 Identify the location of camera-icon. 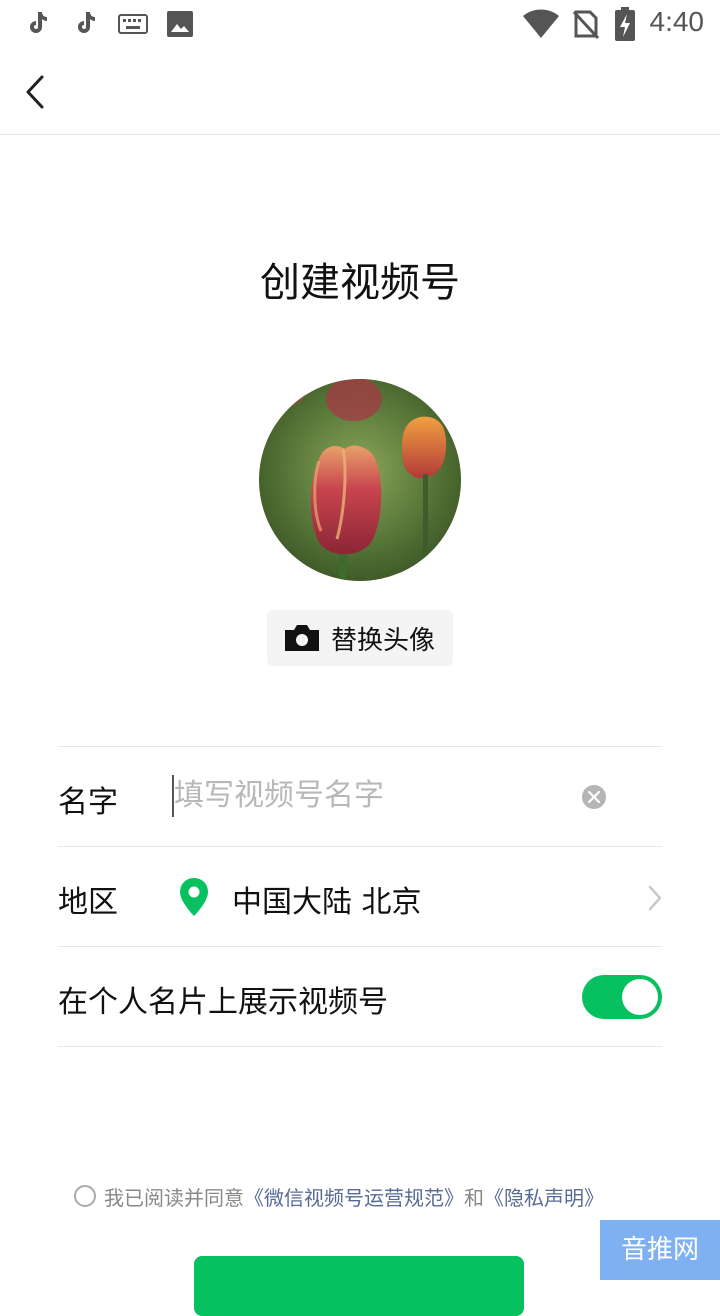
(302, 638).